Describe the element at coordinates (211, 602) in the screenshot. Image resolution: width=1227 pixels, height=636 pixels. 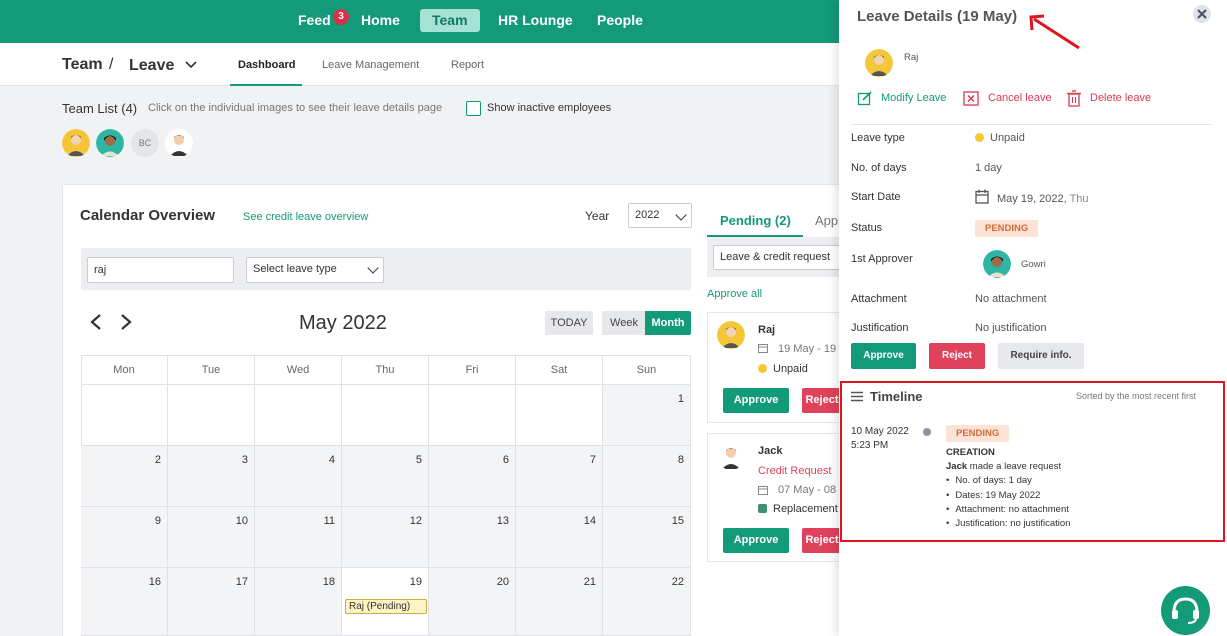
I see `calendar-day-cell: 17` at that location.